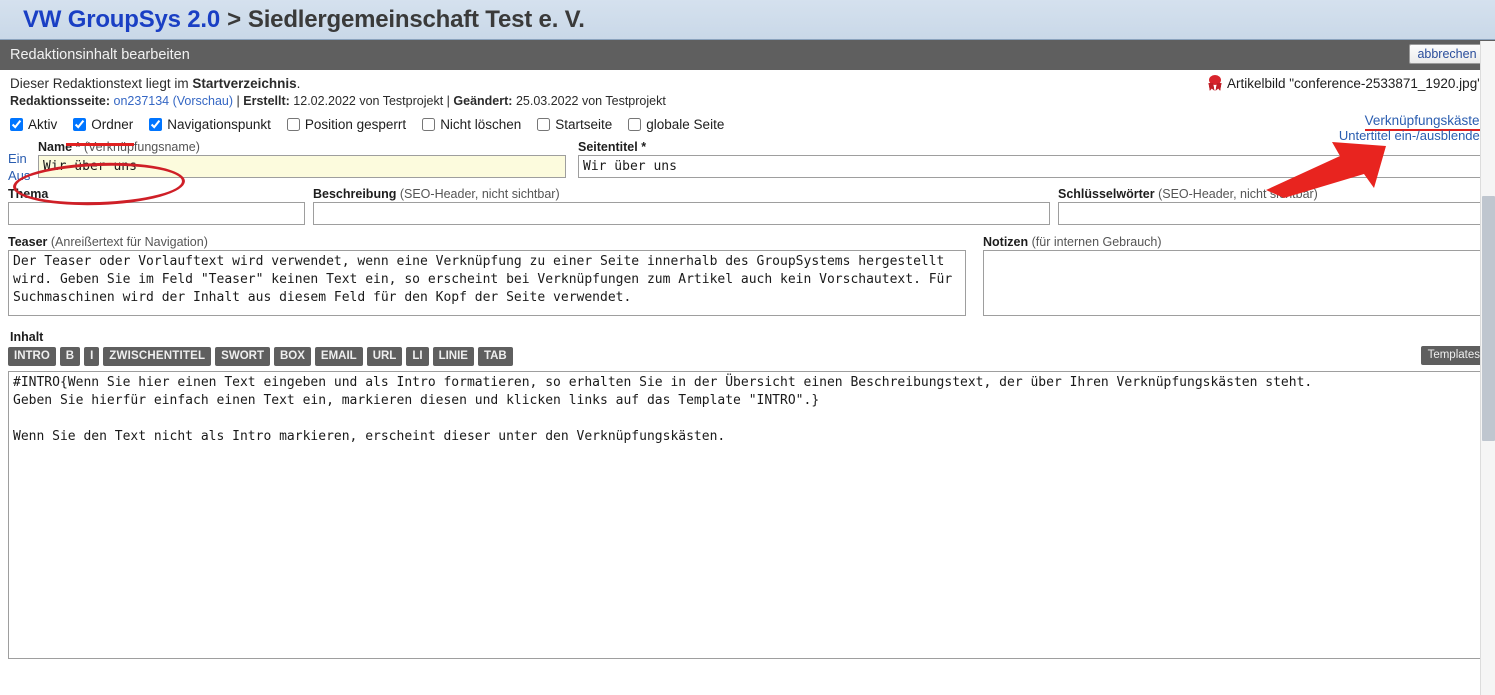  I want to click on teaser-label-dim: (Anreißertext für Navigation), so click(129, 242).